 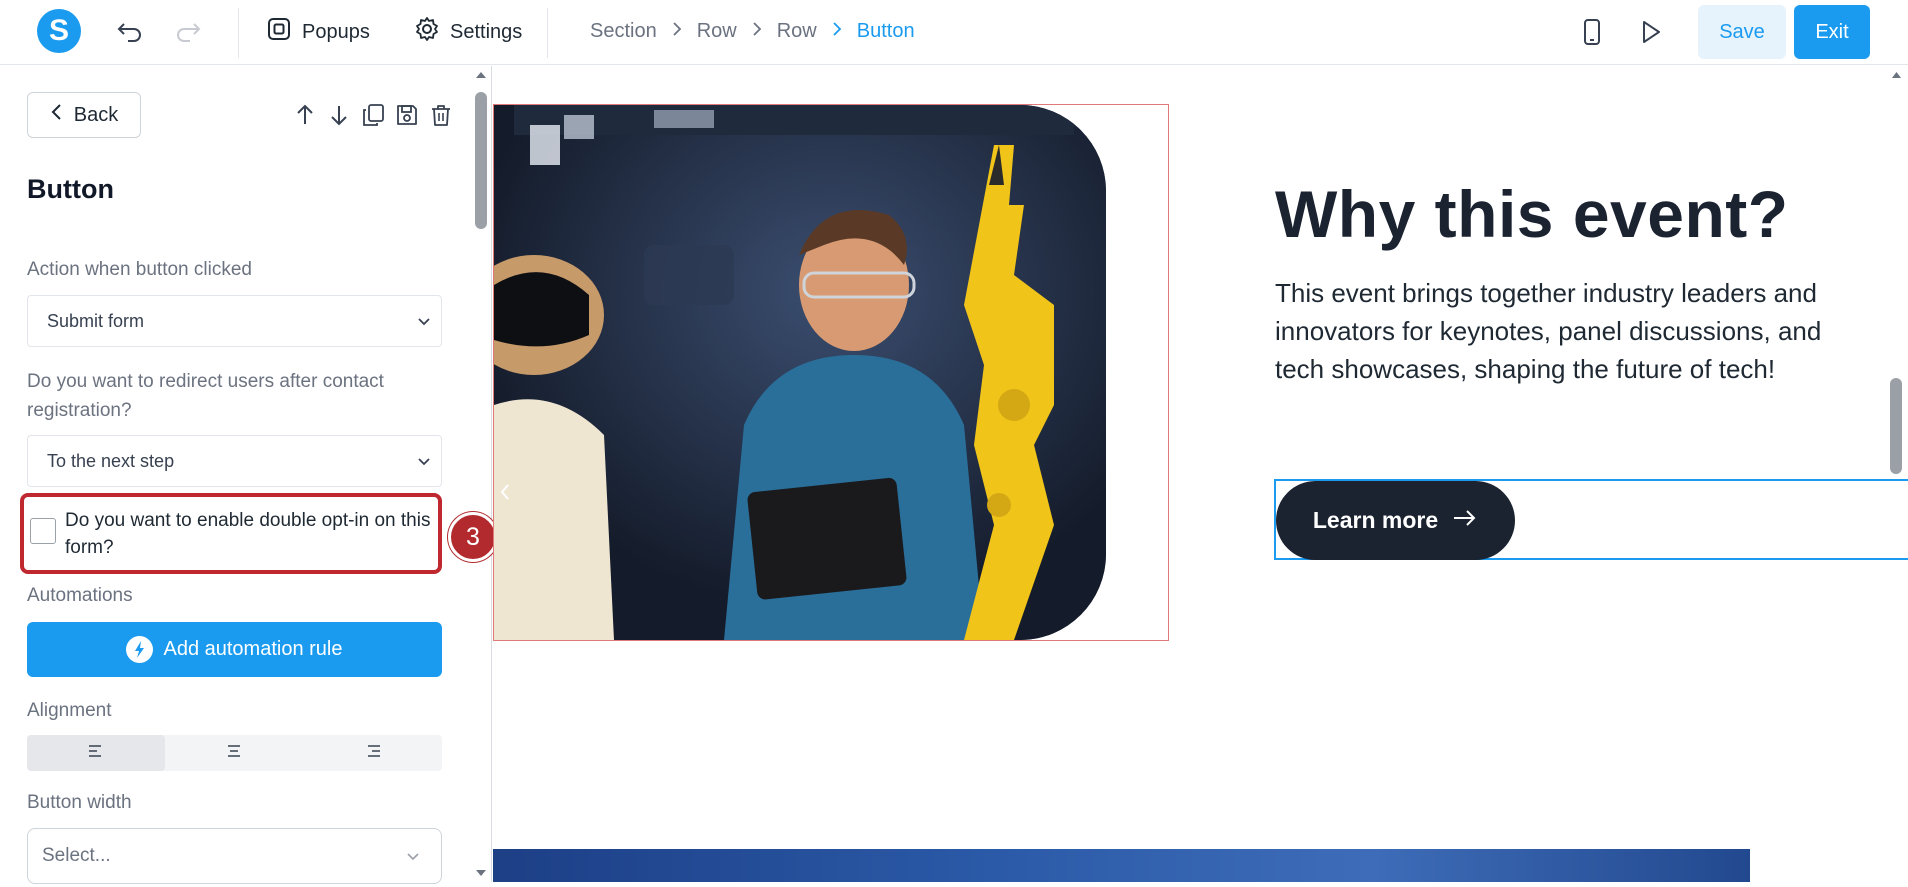 I want to click on sidebar-scroll-thumb, so click(x=481, y=160).